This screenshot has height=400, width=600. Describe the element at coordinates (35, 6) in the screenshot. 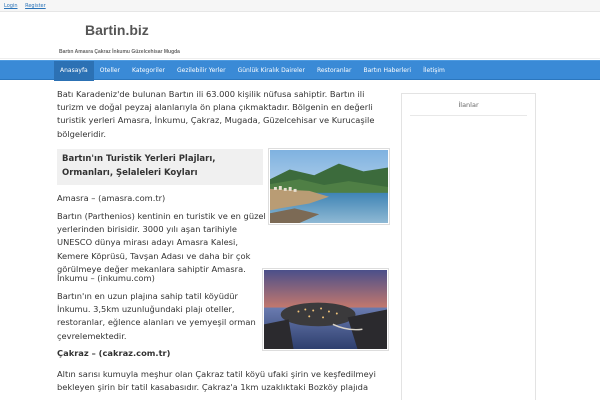

I see `register-link: Register` at that location.